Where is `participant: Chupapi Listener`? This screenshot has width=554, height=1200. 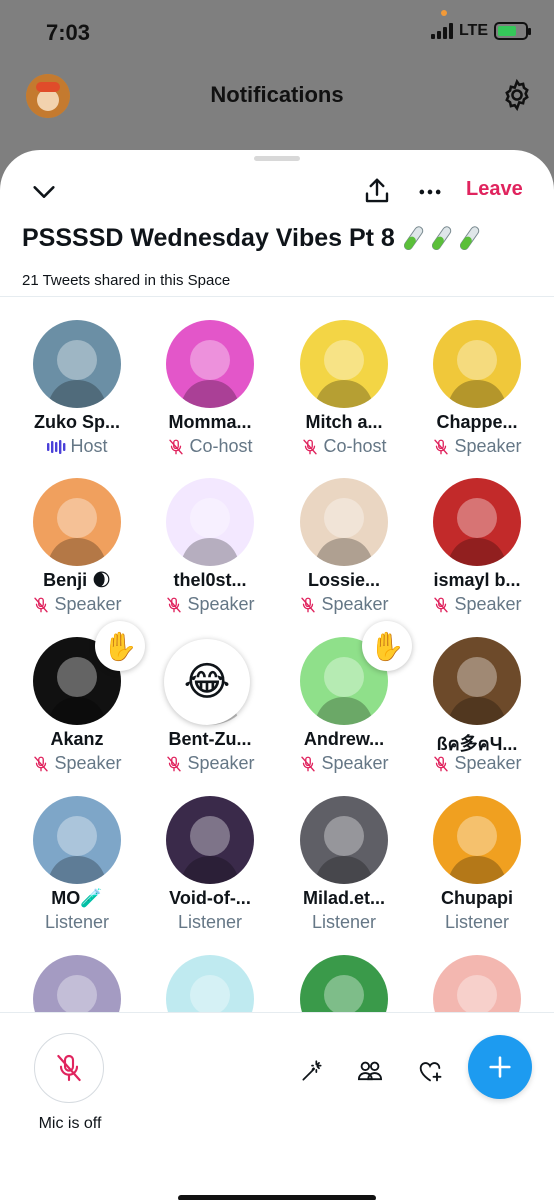
participant: Chupapi Listener is located at coordinates (477, 861).